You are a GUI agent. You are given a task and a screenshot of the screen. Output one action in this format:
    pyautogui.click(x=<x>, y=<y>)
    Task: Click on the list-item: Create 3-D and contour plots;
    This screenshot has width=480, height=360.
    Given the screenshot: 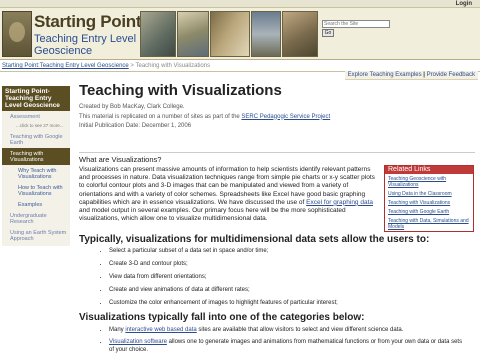 What is the action you would take?
    pyautogui.click(x=286, y=264)
    